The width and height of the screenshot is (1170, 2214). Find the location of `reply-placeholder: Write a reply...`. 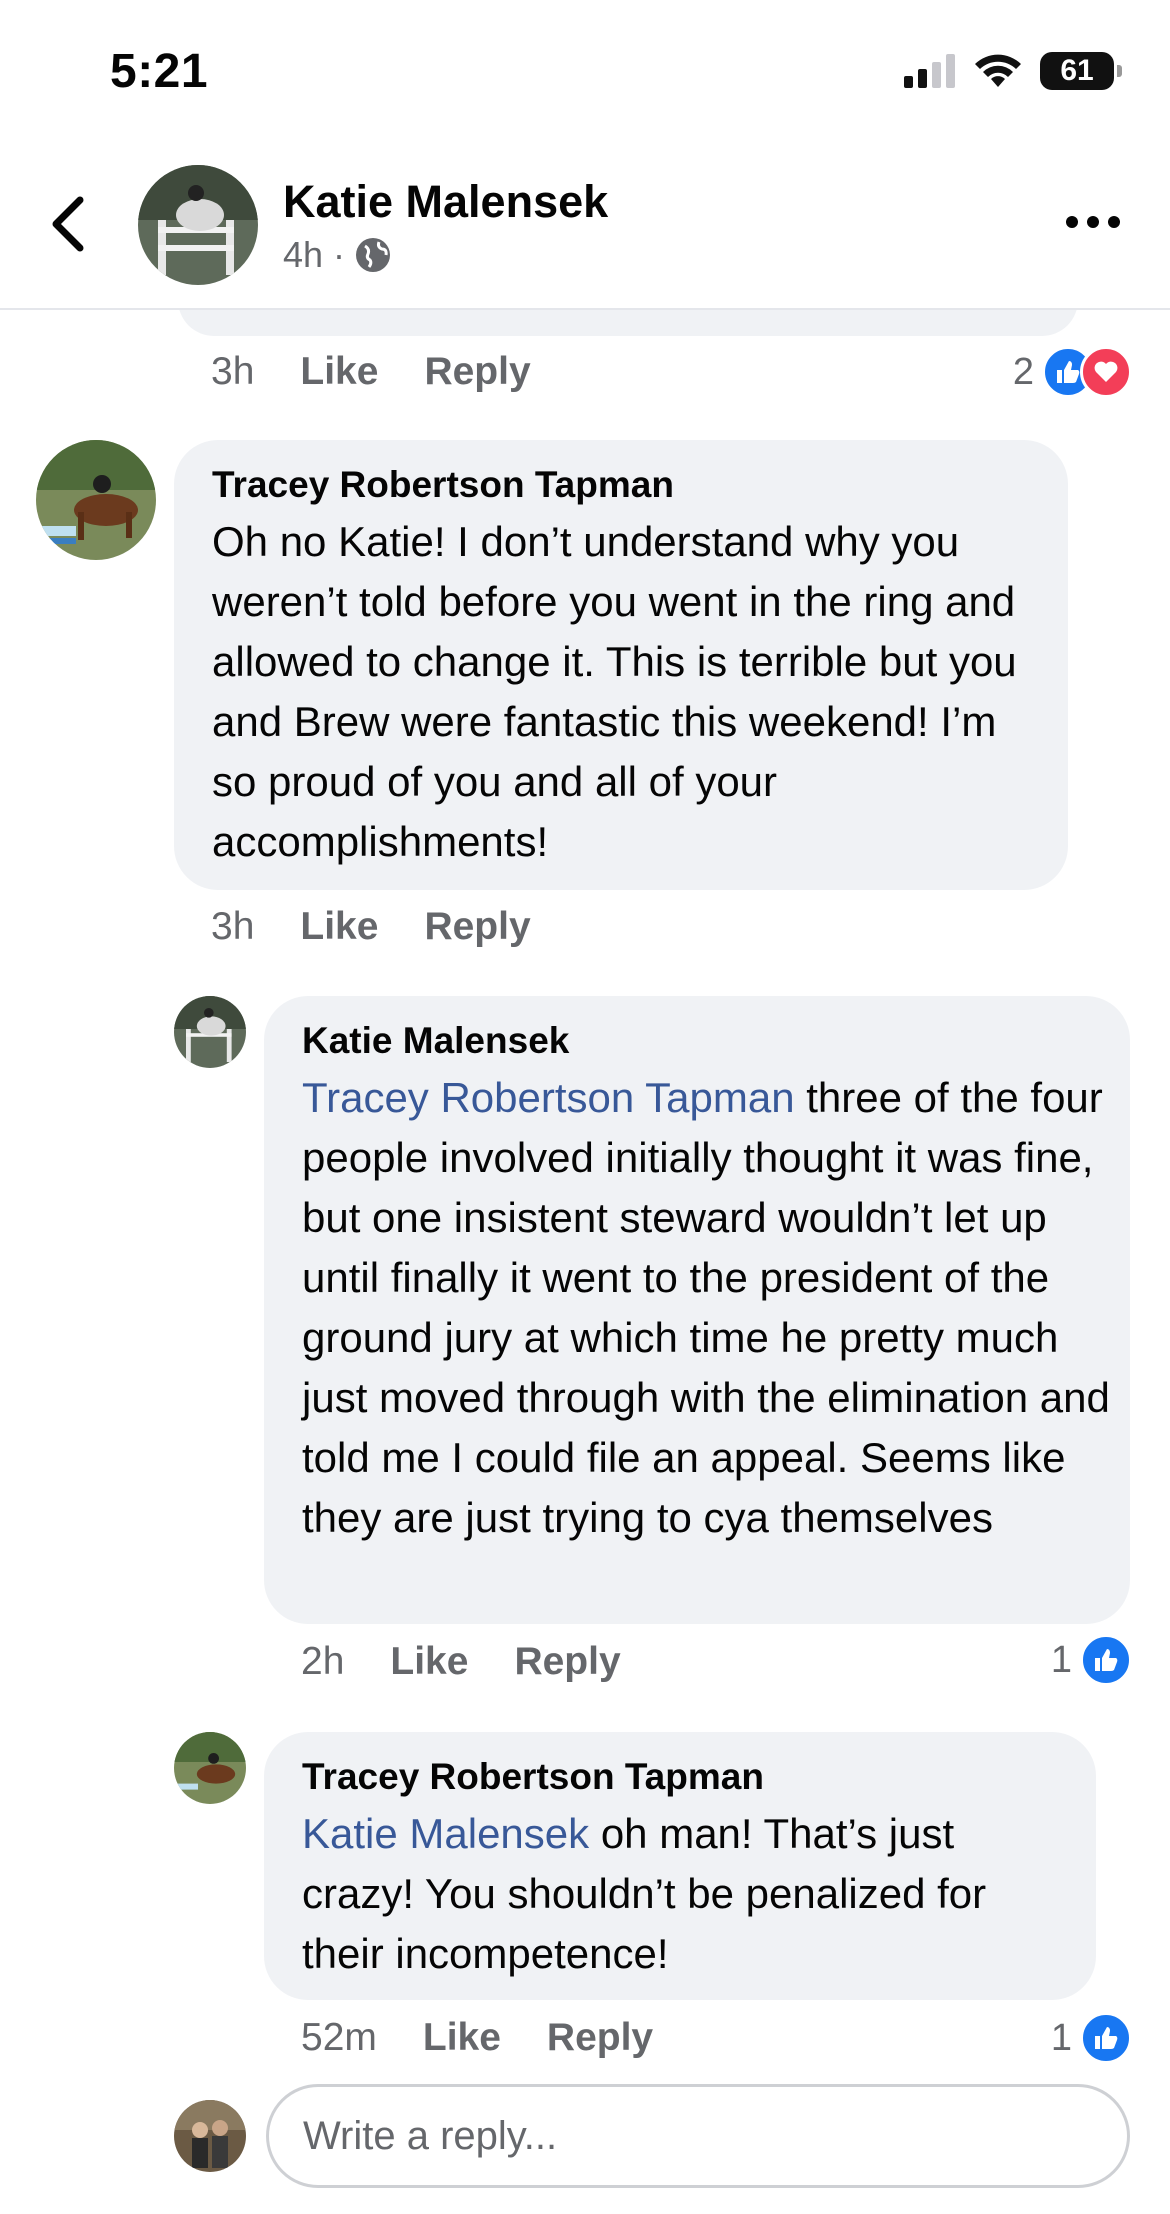

reply-placeholder: Write a reply... is located at coordinates (430, 2135).